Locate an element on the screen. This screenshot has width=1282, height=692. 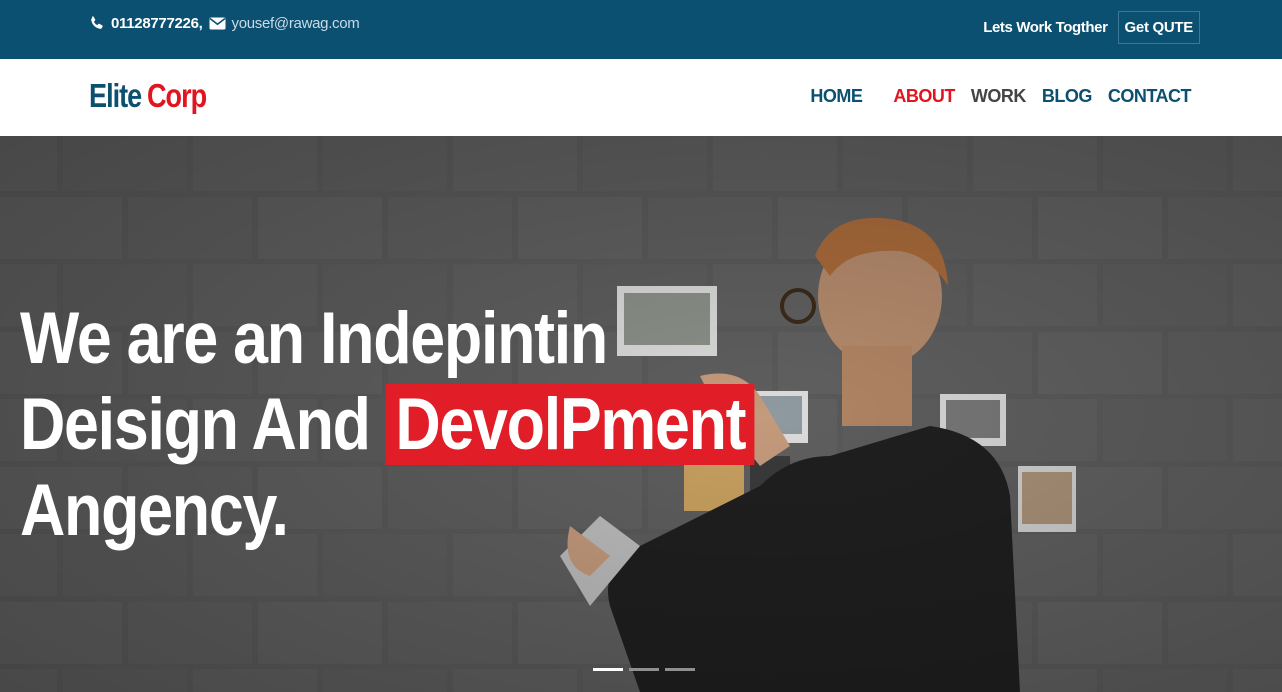
nav-item-home: HOME is located at coordinates (836, 96).